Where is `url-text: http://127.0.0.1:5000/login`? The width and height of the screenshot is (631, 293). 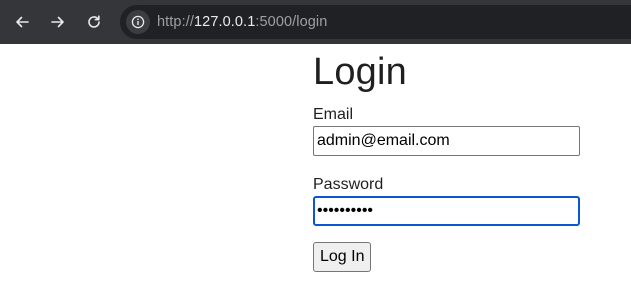 url-text: http://127.0.0.1:5000/login is located at coordinates (242, 22).